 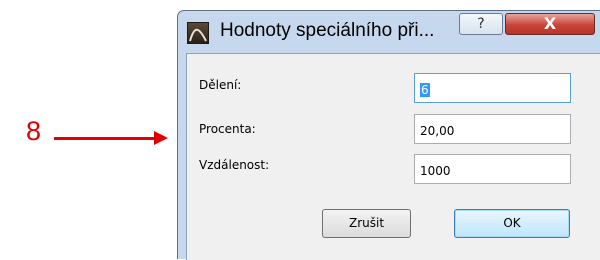 I want to click on callout-arrow-line, so click(x=106, y=138).